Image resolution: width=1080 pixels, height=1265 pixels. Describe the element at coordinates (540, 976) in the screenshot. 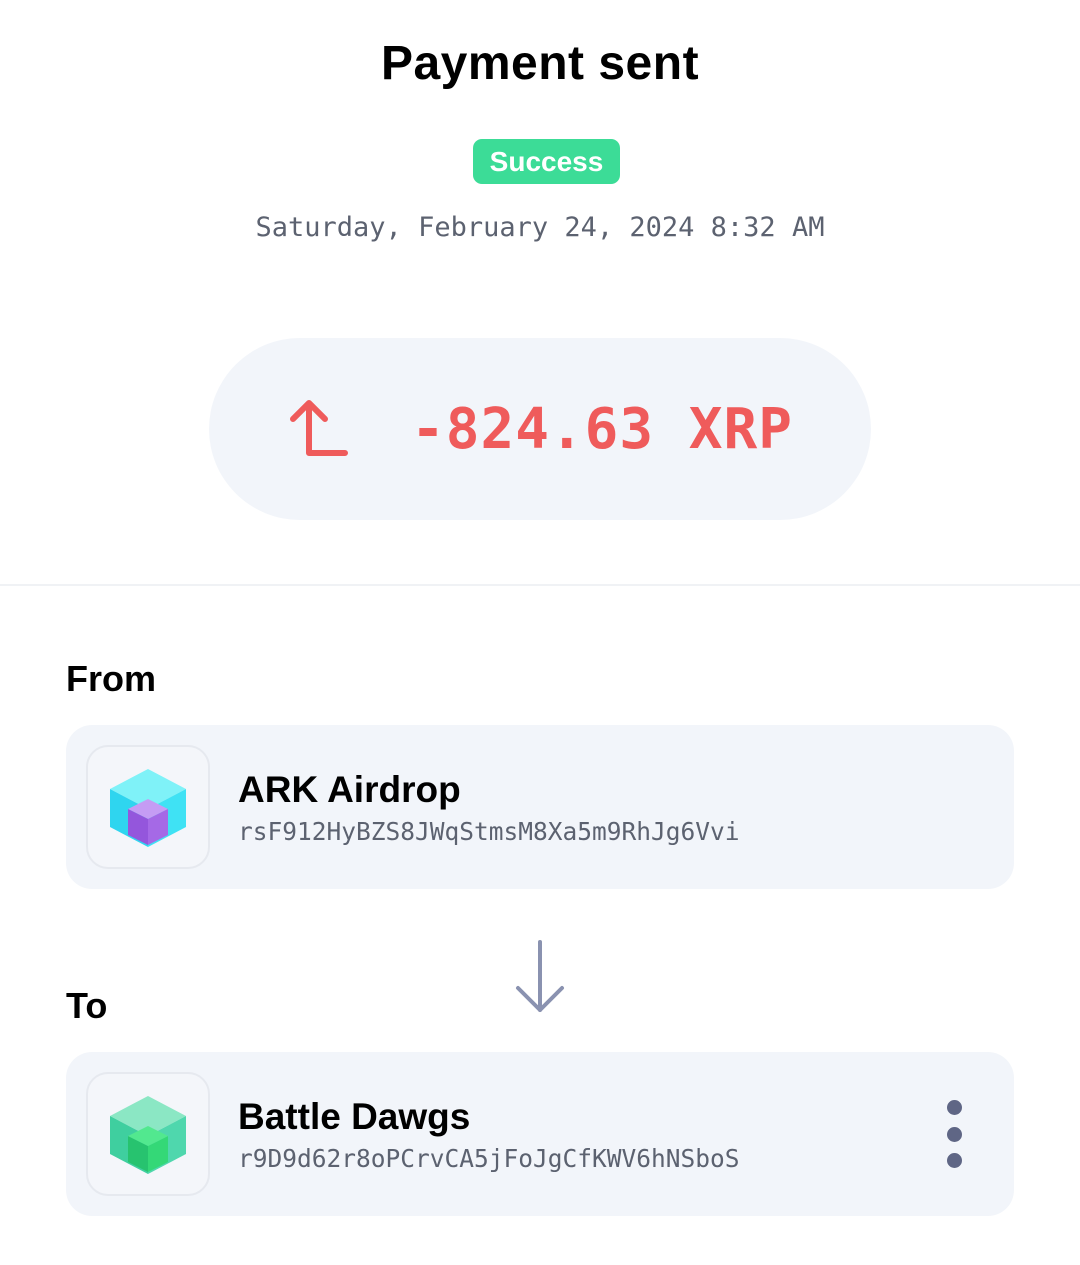

I see `arrow-down-icon` at that location.